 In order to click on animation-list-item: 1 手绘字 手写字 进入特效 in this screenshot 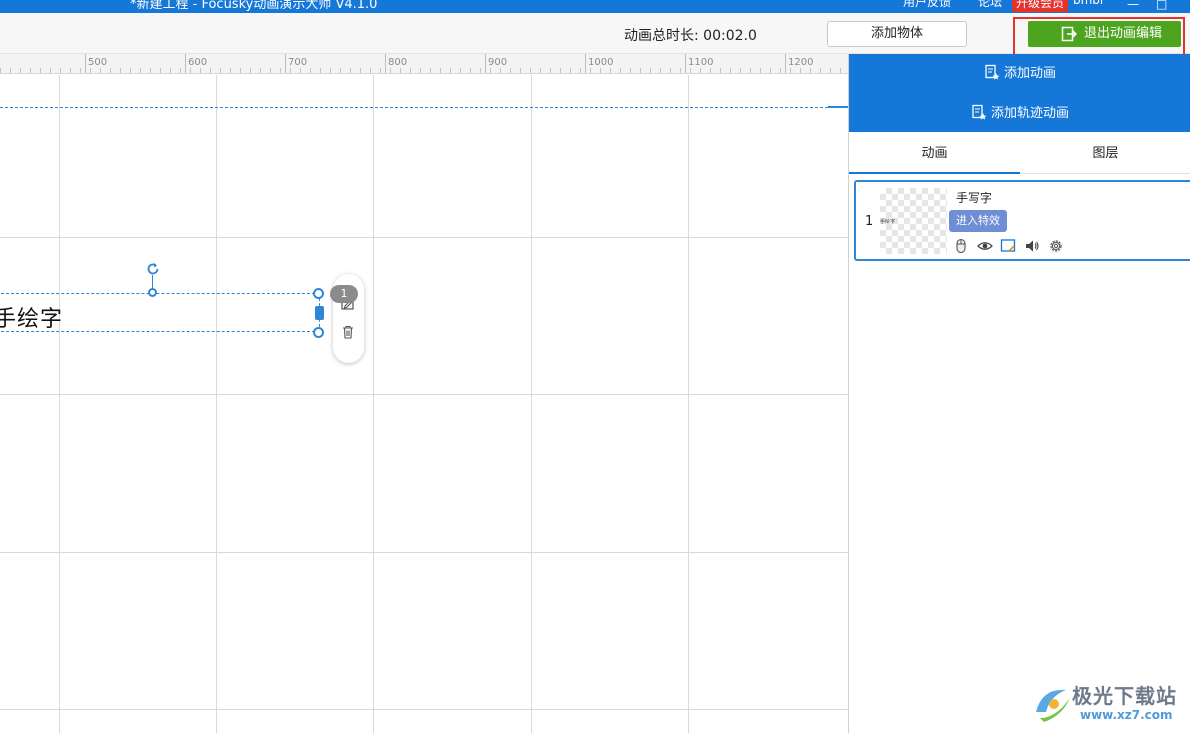, I will do `click(1022, 220)`.